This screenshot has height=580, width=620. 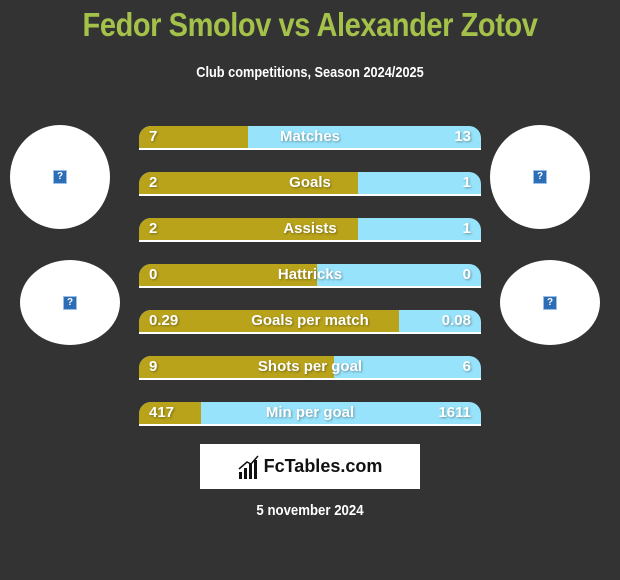 I want to click on stat-label: Goals, so click(x=310, y=182).